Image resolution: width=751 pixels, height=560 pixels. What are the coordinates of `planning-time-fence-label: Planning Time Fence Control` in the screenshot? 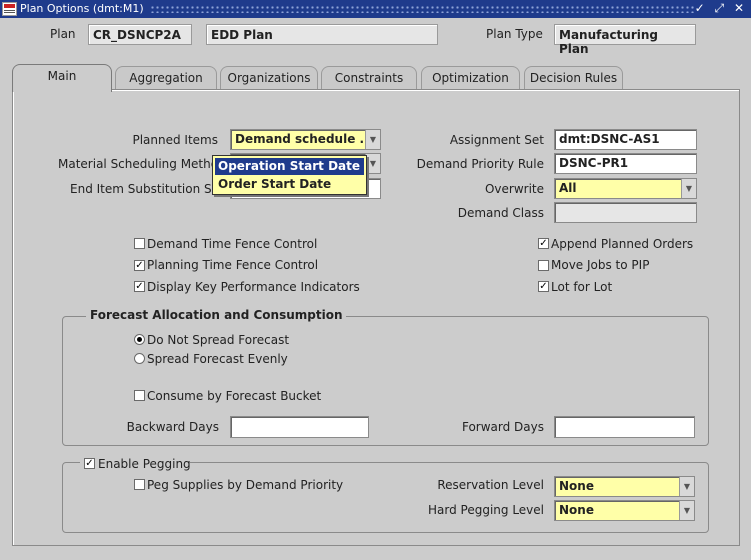 It's located at (233, 265).